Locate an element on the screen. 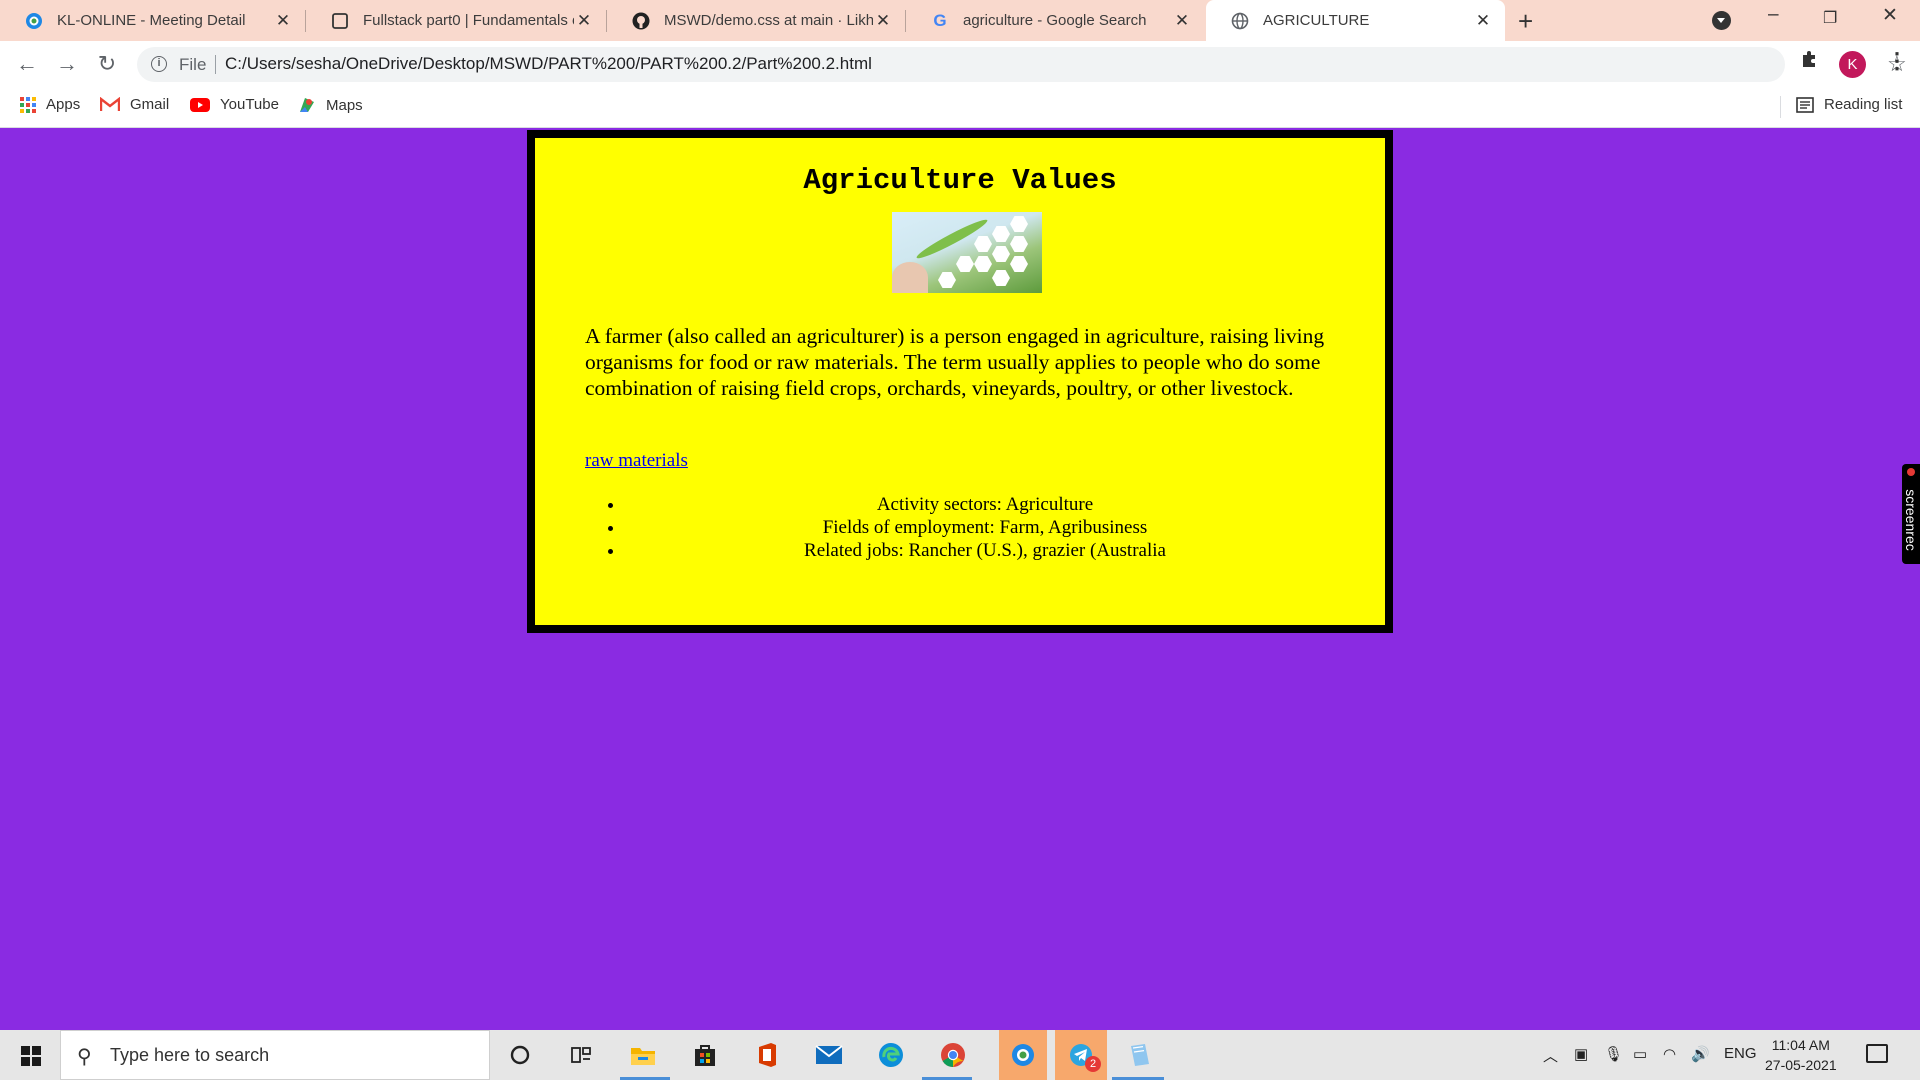 This screenshot has width=1920, height=1080. reading-list-label: Reading list is located at coordinates (1863, 104).